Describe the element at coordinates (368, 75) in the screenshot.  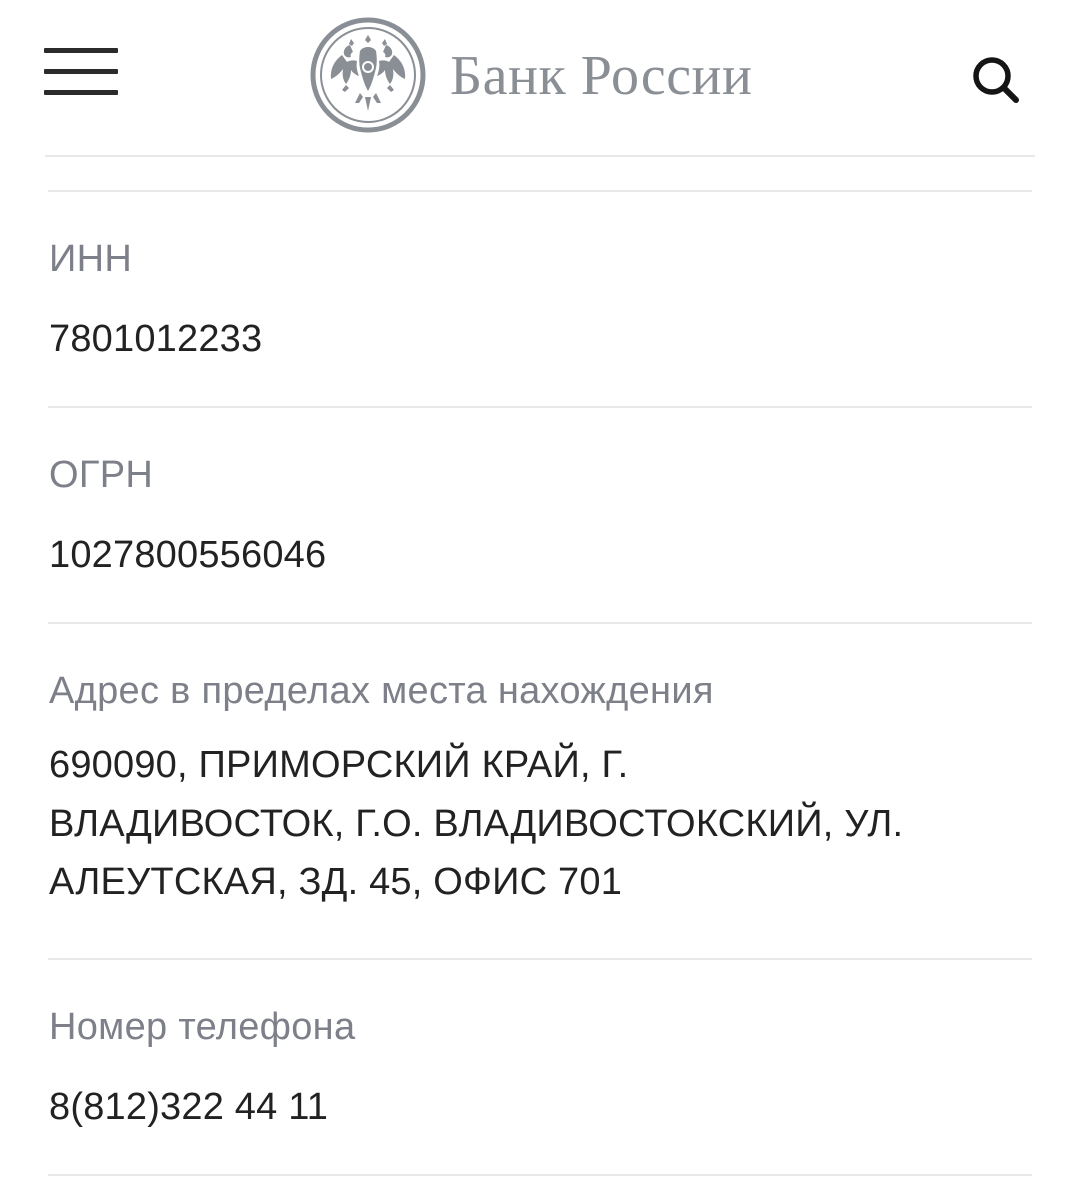
I see `double-headed-eagle-emblem-icon` at that location.